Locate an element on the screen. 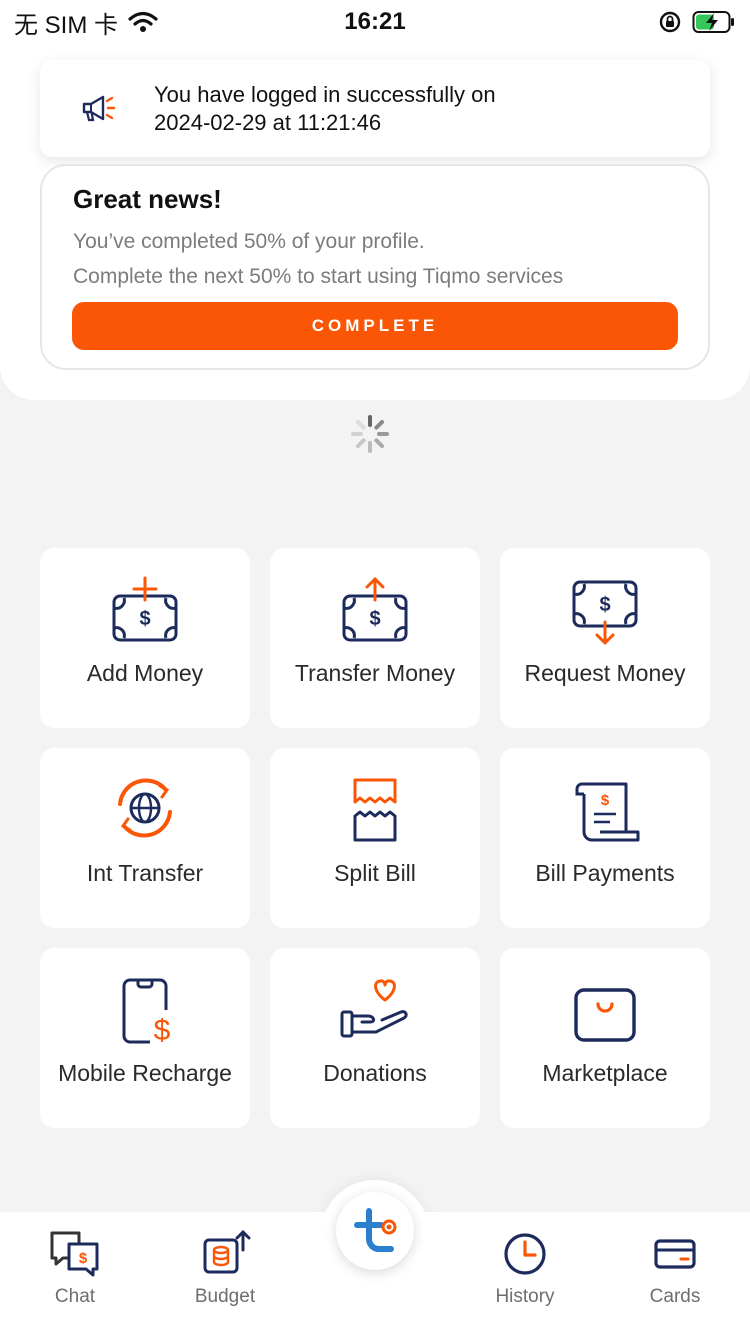  service-label: Int Transfer is located at coordinates (145, 873).